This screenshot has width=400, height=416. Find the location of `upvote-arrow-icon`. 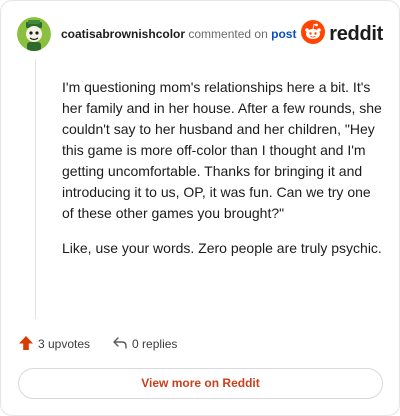

upvote-arrow-icon is located at coordinates (26, 344).